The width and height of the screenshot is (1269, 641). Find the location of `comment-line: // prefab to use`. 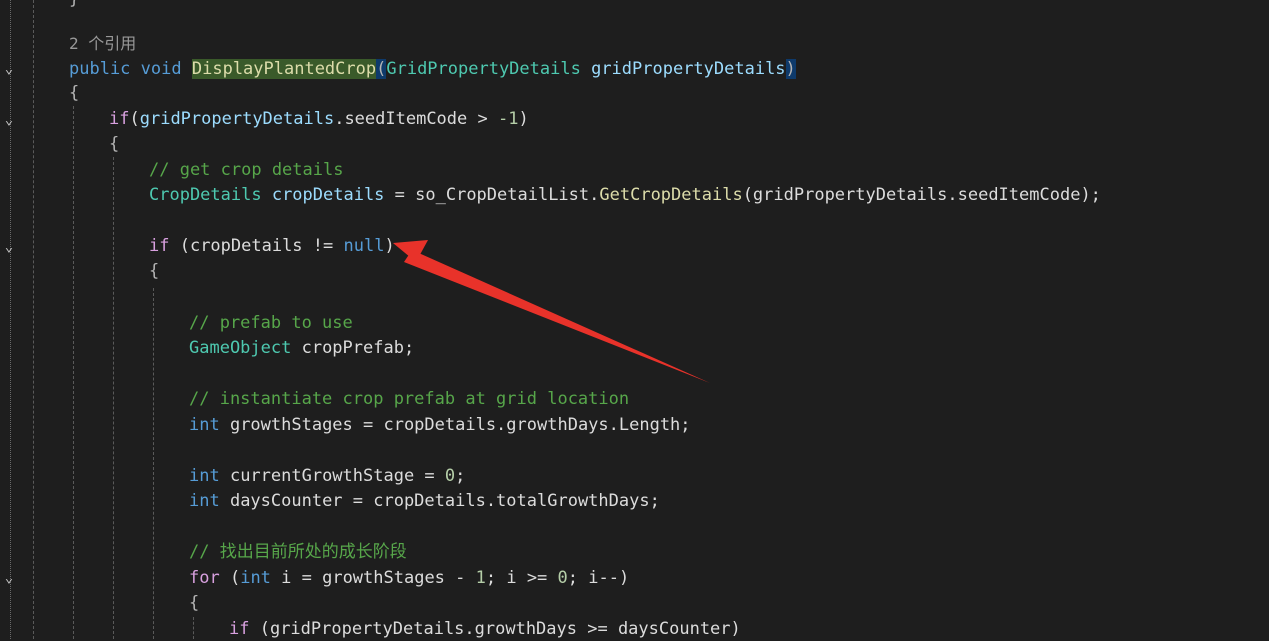

comment-line: // prefab to use is located at coordinates (271, 323).